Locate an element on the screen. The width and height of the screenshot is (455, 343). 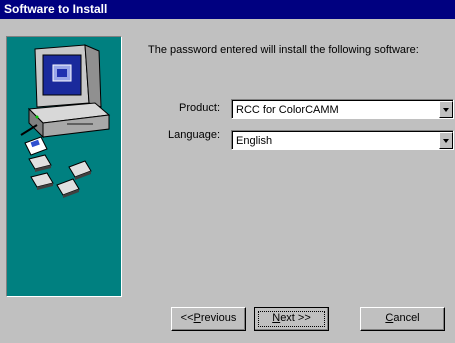
focus-rectangle is located at coordinates (291, 319).